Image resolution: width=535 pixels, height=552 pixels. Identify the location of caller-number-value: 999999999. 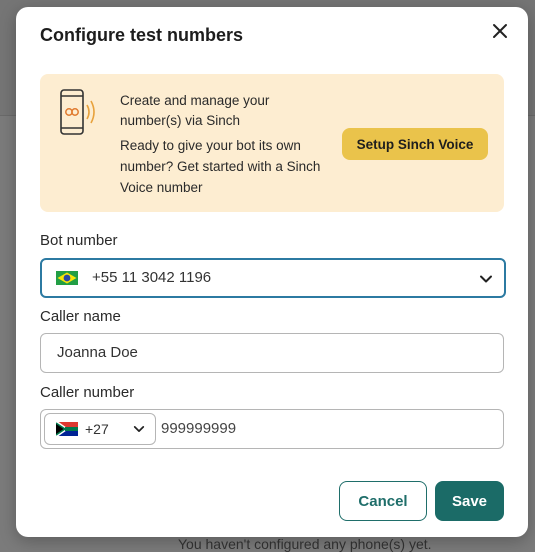
(199, 428).